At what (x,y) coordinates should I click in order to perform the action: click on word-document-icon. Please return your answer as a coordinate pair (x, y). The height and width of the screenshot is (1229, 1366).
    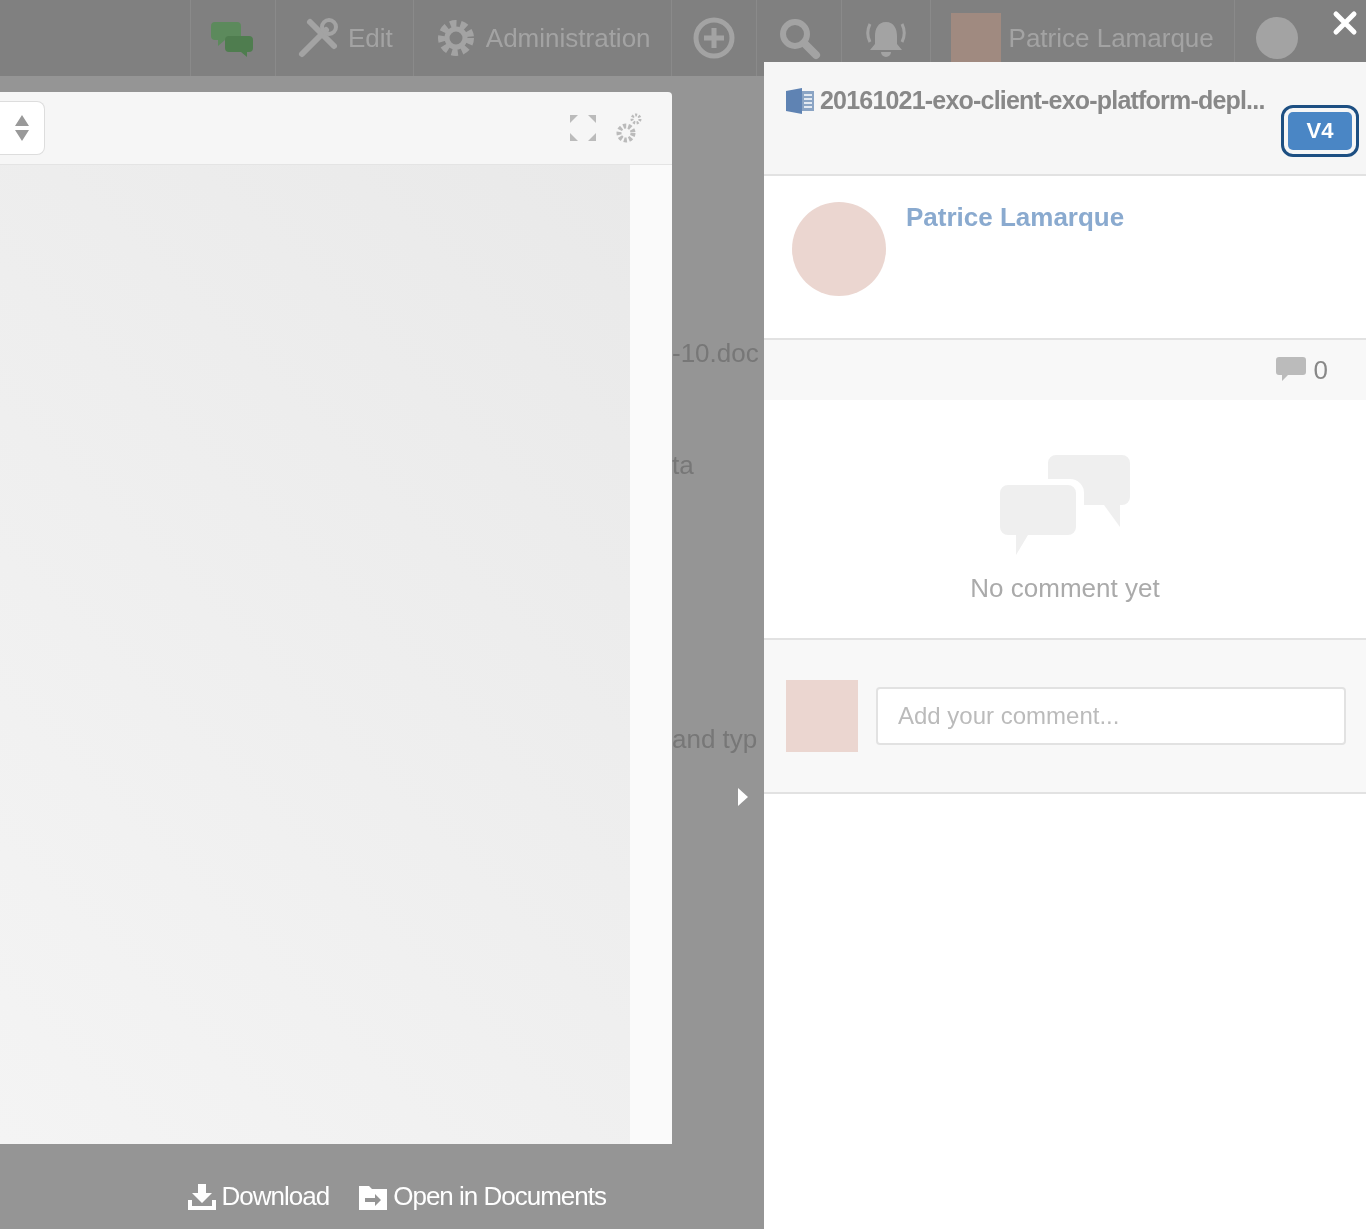
    Looking at the image, I should click on (800, 100).